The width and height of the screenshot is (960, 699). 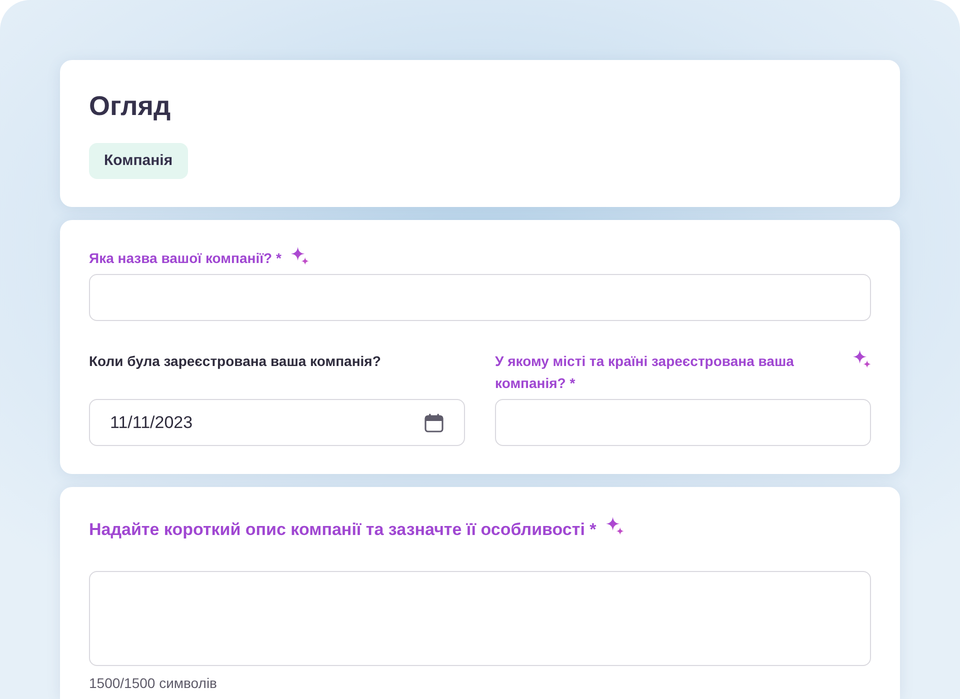 What do you see at coordinates (130, 106) in the screenshot?
I see `page-title: Огляд` at bounding box center [130, 106].